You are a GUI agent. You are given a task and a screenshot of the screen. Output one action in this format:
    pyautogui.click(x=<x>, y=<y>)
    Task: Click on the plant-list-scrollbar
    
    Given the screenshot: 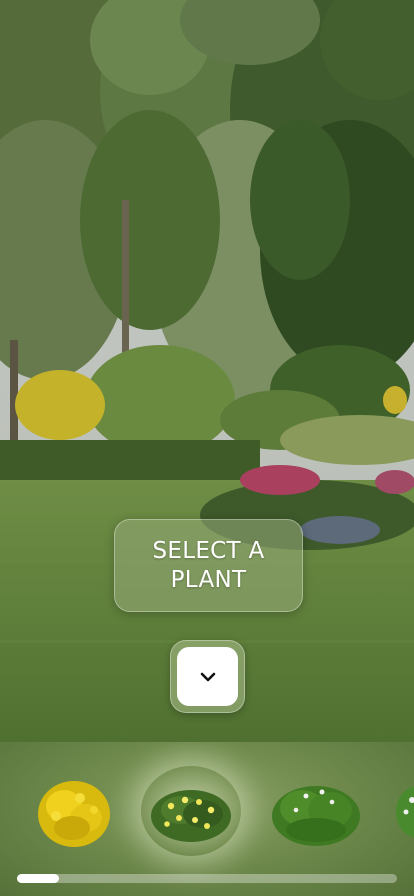 What is the action you would take?
    pyautogui.click(x=207, y=878)
    